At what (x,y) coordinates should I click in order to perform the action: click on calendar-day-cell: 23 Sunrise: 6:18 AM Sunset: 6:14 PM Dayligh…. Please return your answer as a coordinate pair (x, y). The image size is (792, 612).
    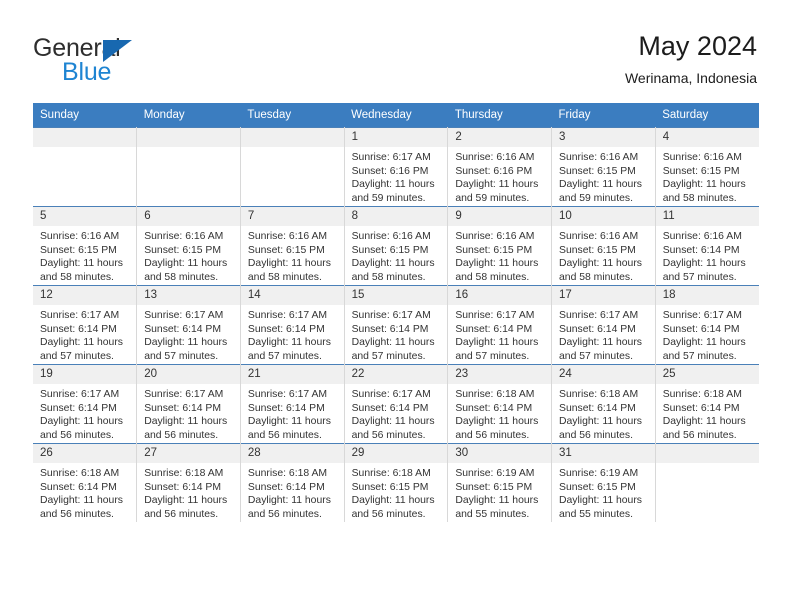
    Looking at the image, I should click on (500, 404).